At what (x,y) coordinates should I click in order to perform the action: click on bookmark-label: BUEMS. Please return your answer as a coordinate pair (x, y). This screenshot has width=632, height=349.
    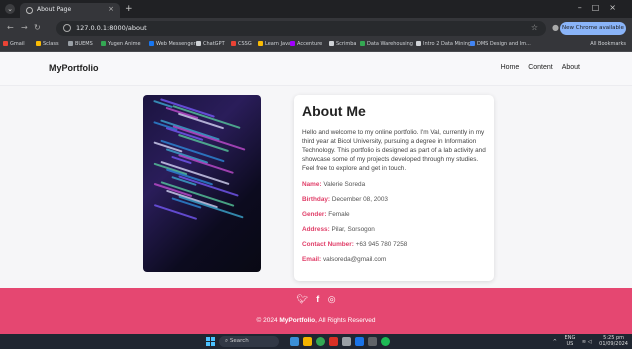
    Looking at the image, I should click on (84, 44).